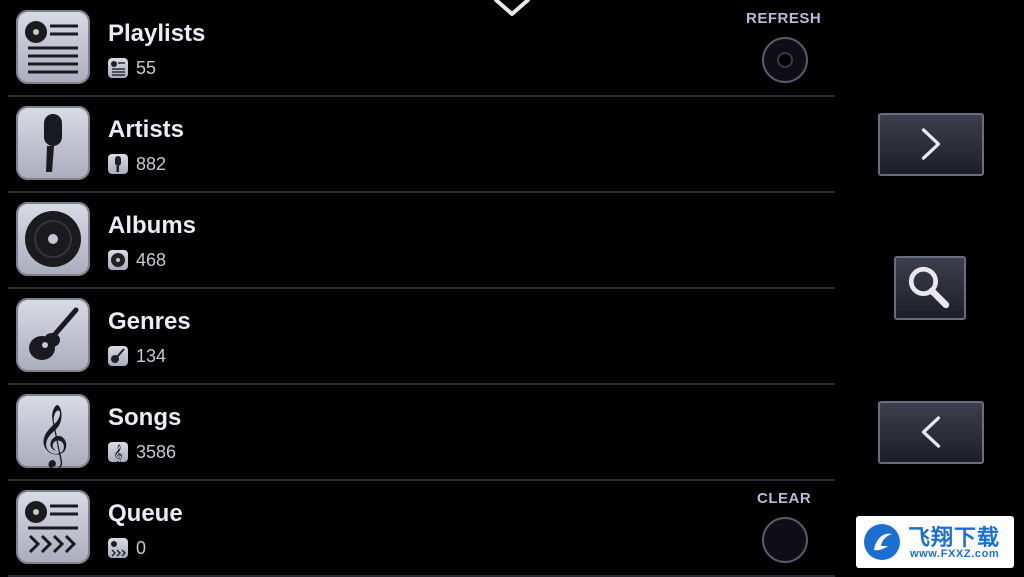  I want to click on item-title: Genres, so click(149, 321).